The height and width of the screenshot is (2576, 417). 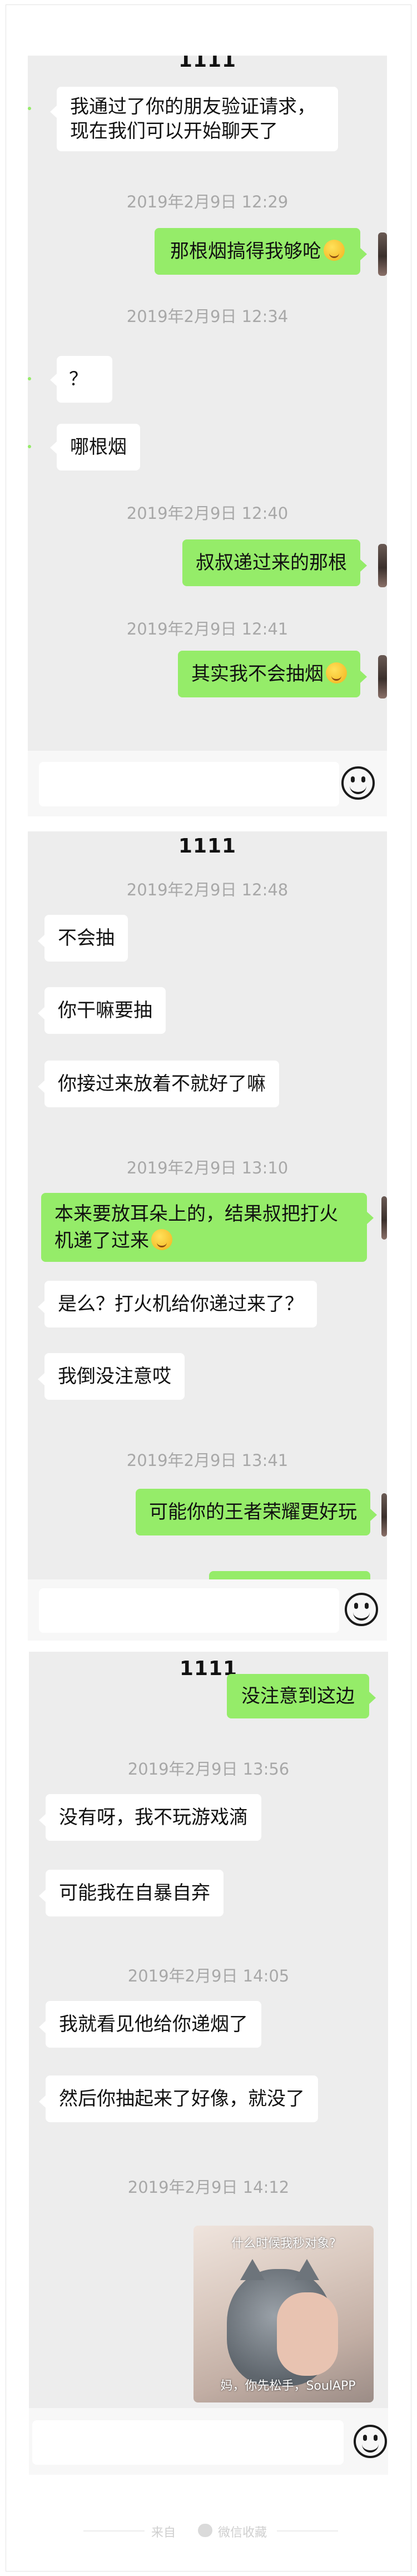 I want to click on footer: 来自 微信收藏, so click(x=209, y=2530).